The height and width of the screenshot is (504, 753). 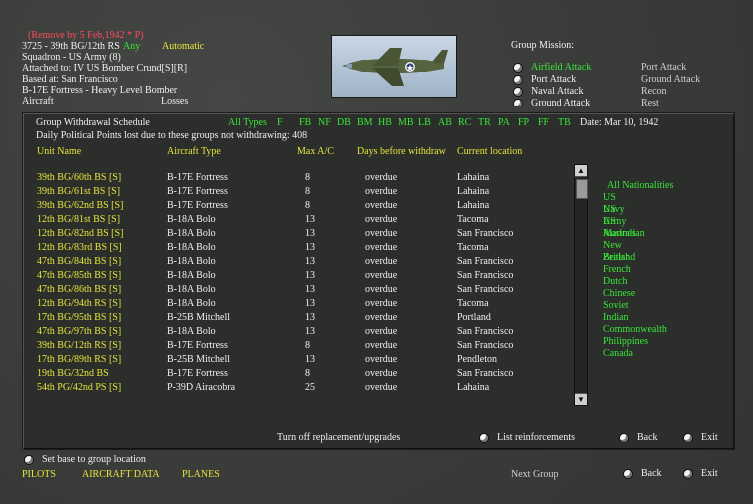 What do you see at coordinates (615, 282) in the screenshot?
I see `nationality-item: Dutch` at bounding box center [615, 282].